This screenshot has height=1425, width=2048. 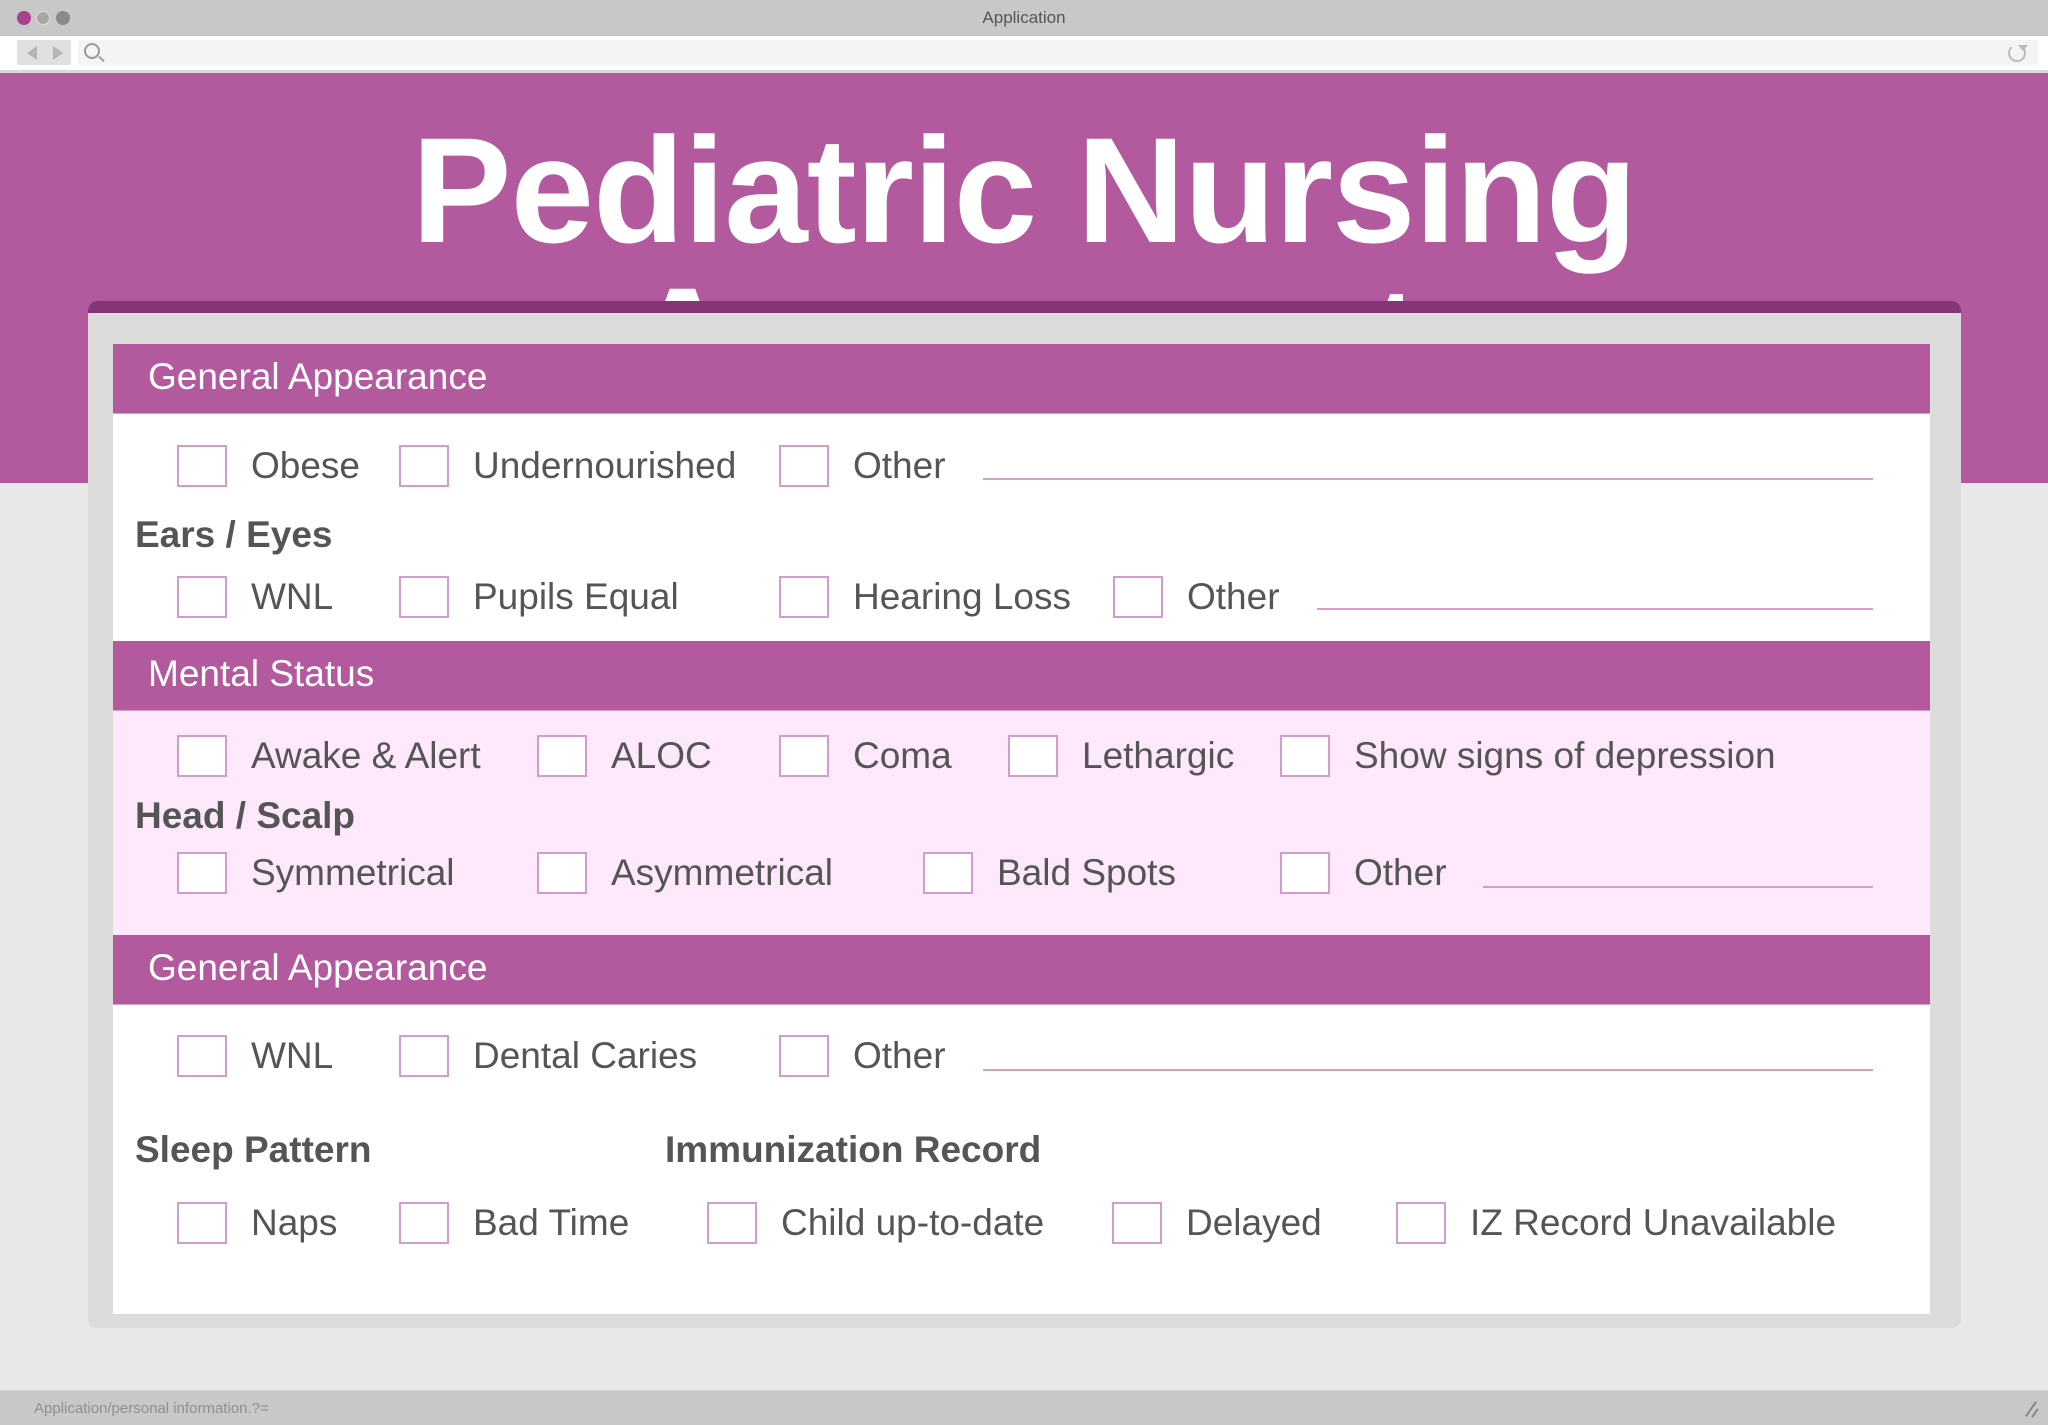 I want to click on option-hearing-loss: Hearing Loss, so click(x=925, y=597).